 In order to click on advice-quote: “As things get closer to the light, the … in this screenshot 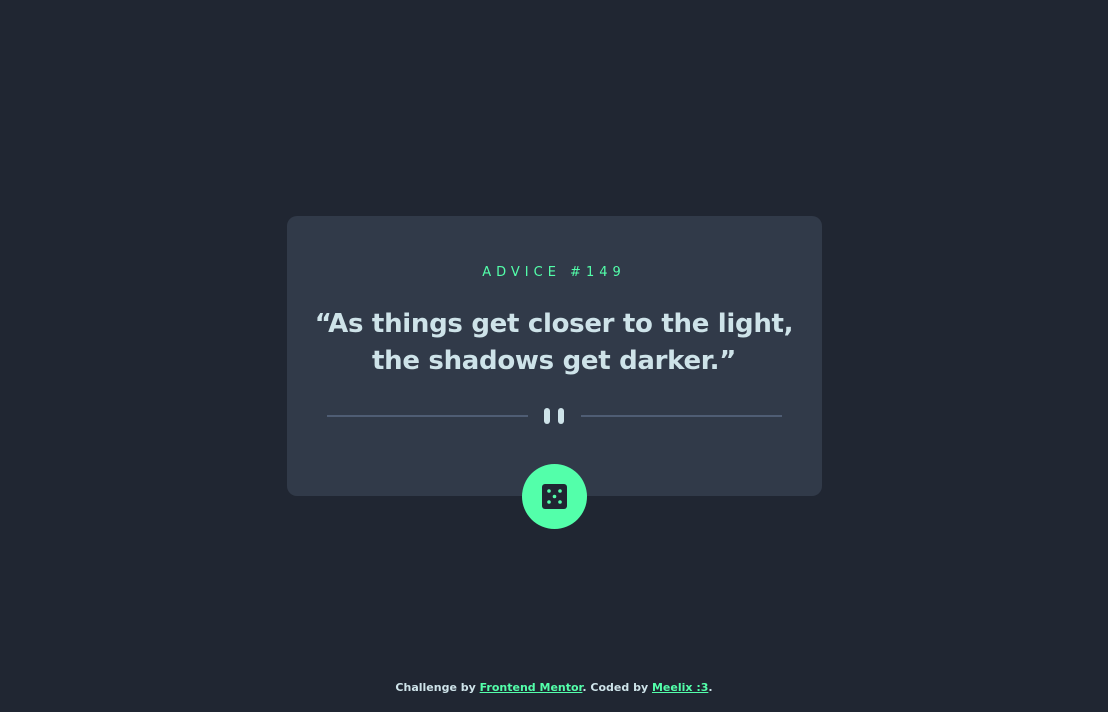, I will do `click(554, 342)`.